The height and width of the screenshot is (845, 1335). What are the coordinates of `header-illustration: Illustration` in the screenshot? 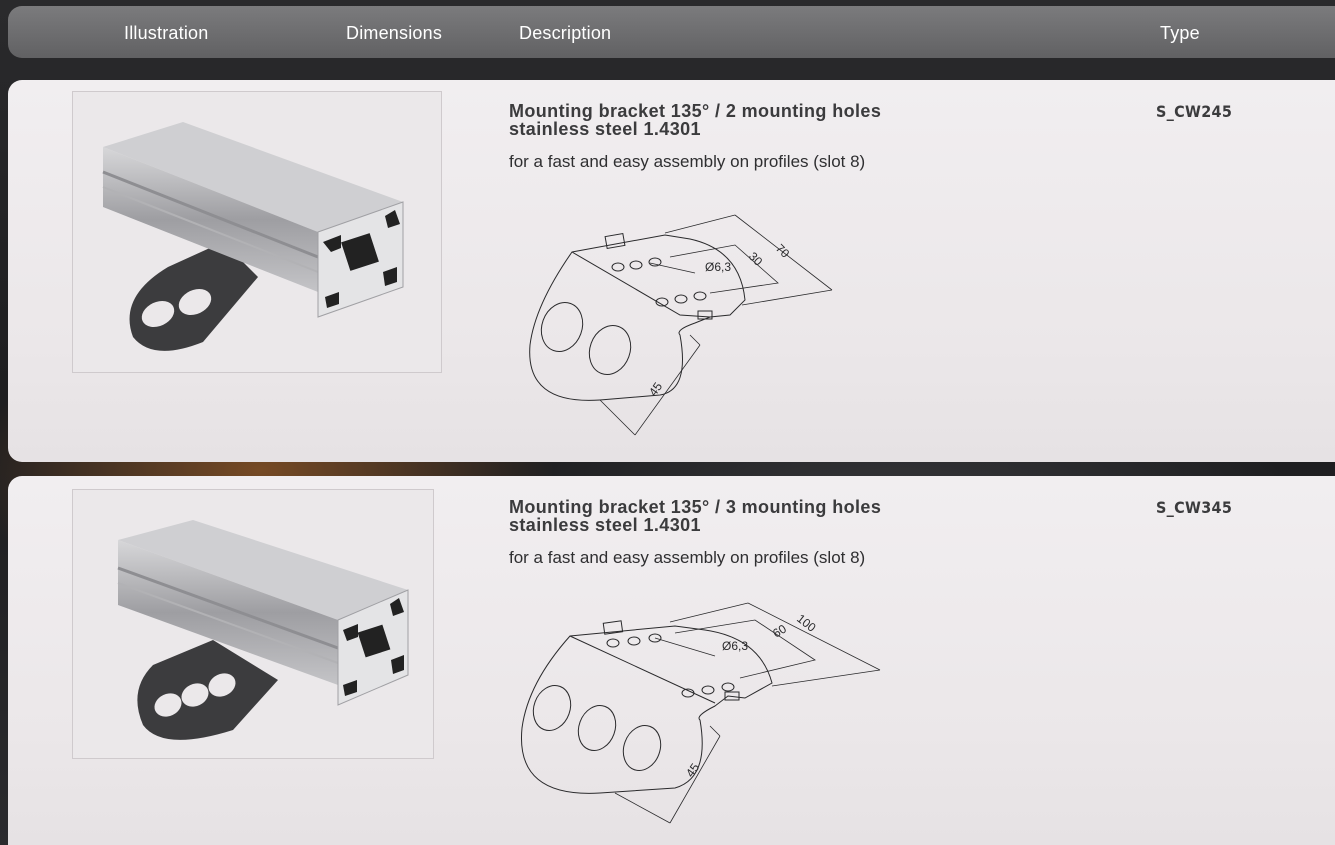 It's located at (166, 33).